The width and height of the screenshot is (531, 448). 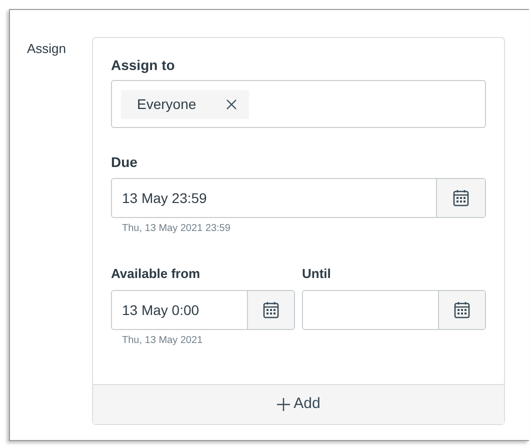 What do you see at coordinates (298, 404) in the screenshot?
I see `add-button: Add` at bounding box center [298, 404].